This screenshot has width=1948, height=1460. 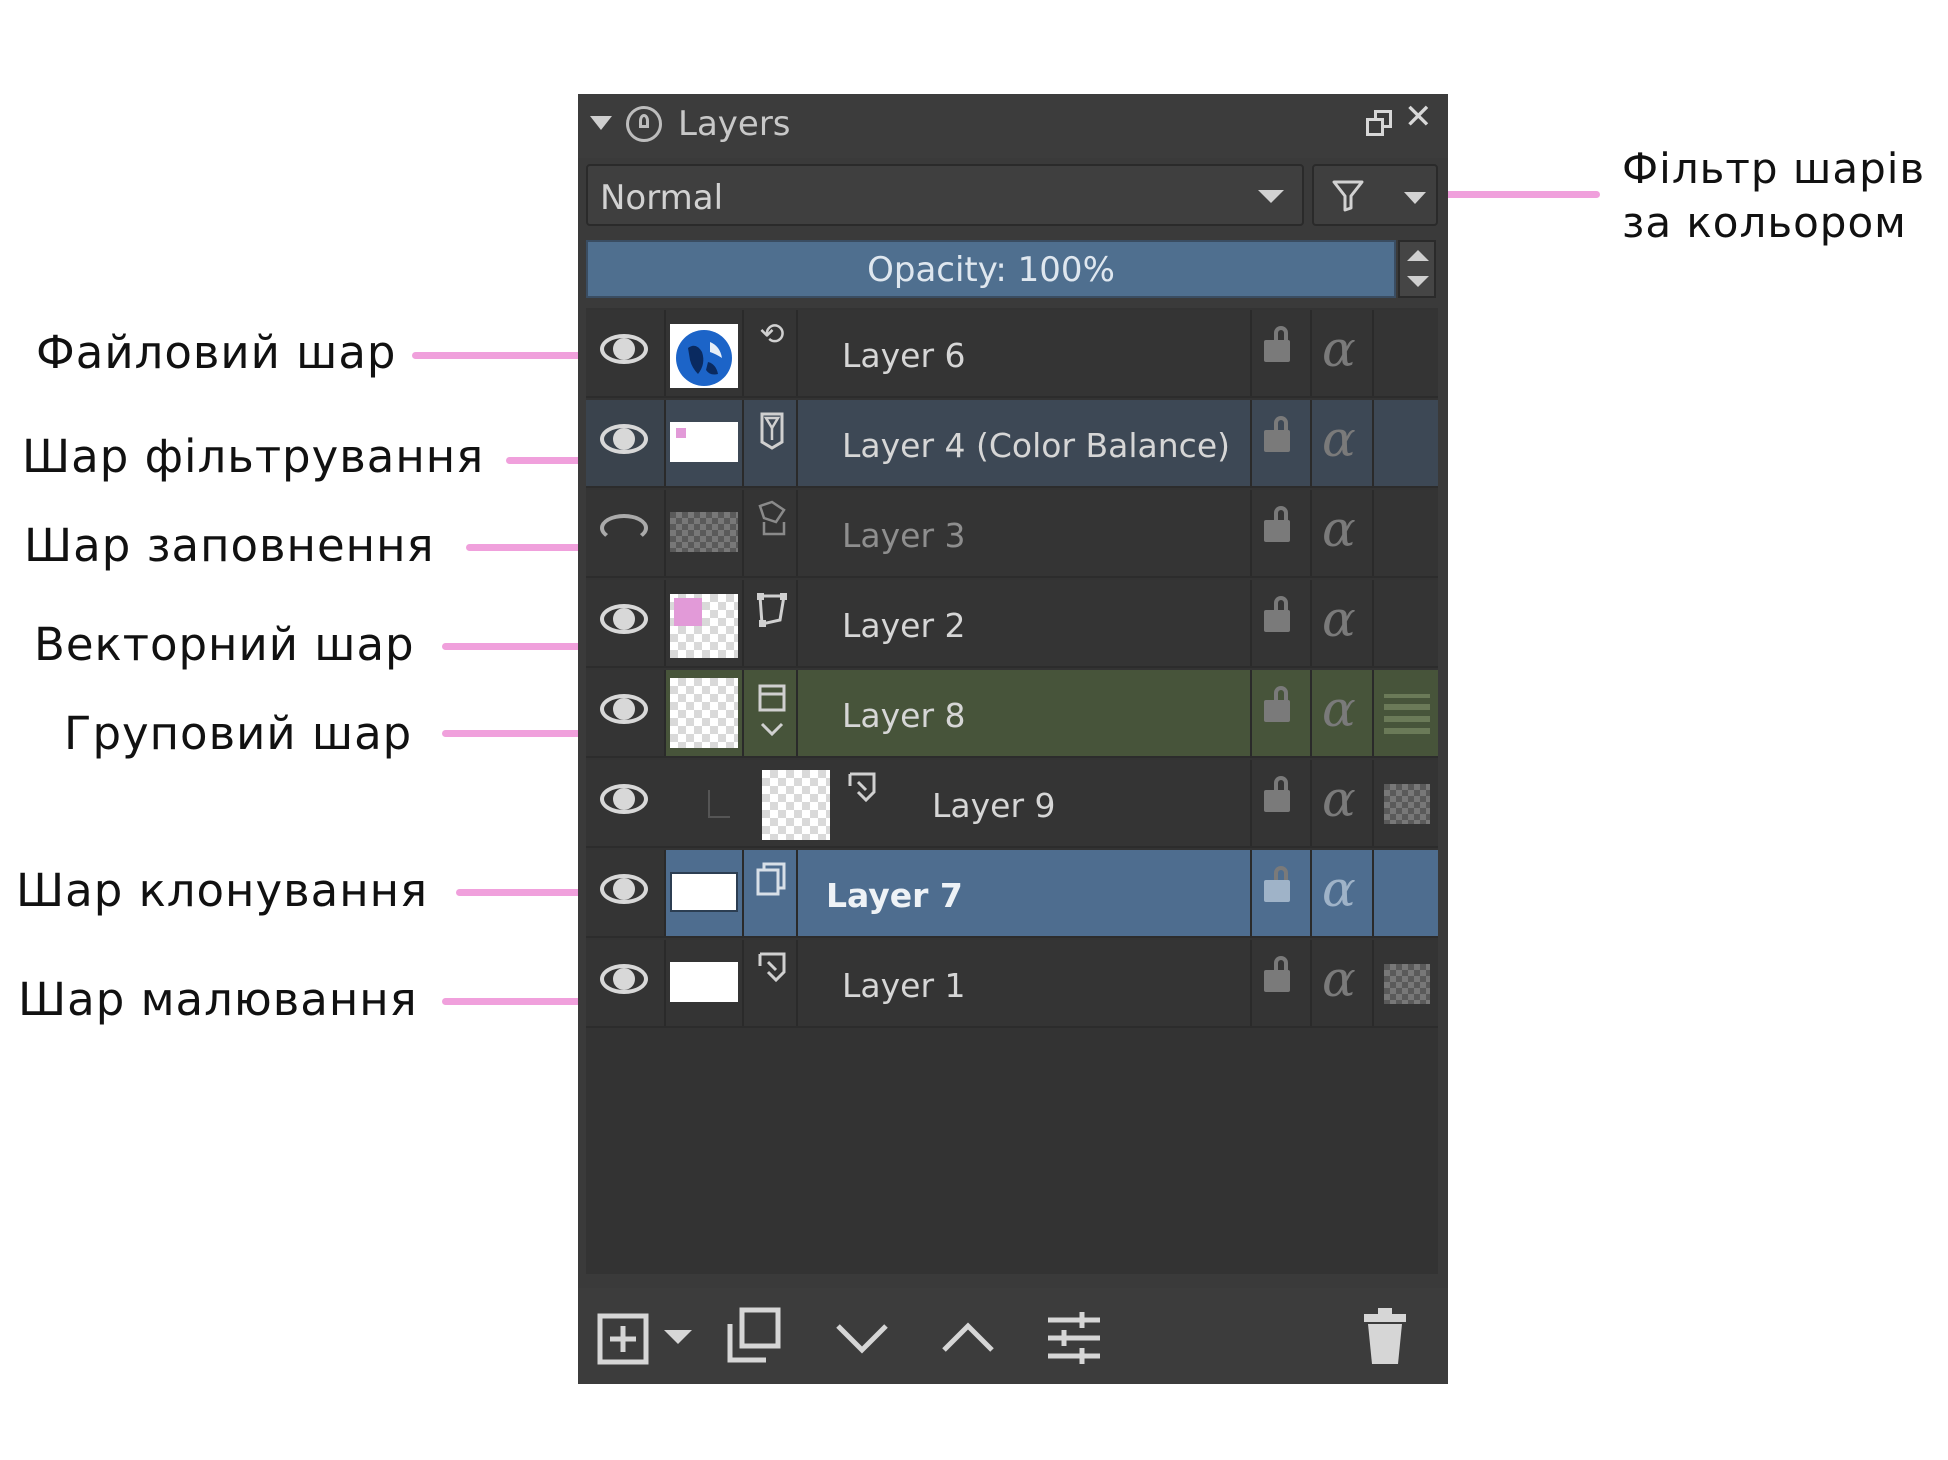 What do you see at coordinates (1385, 1337) in the screenshot?
I see `delete-icon` at bounding box center [1385, 1337].